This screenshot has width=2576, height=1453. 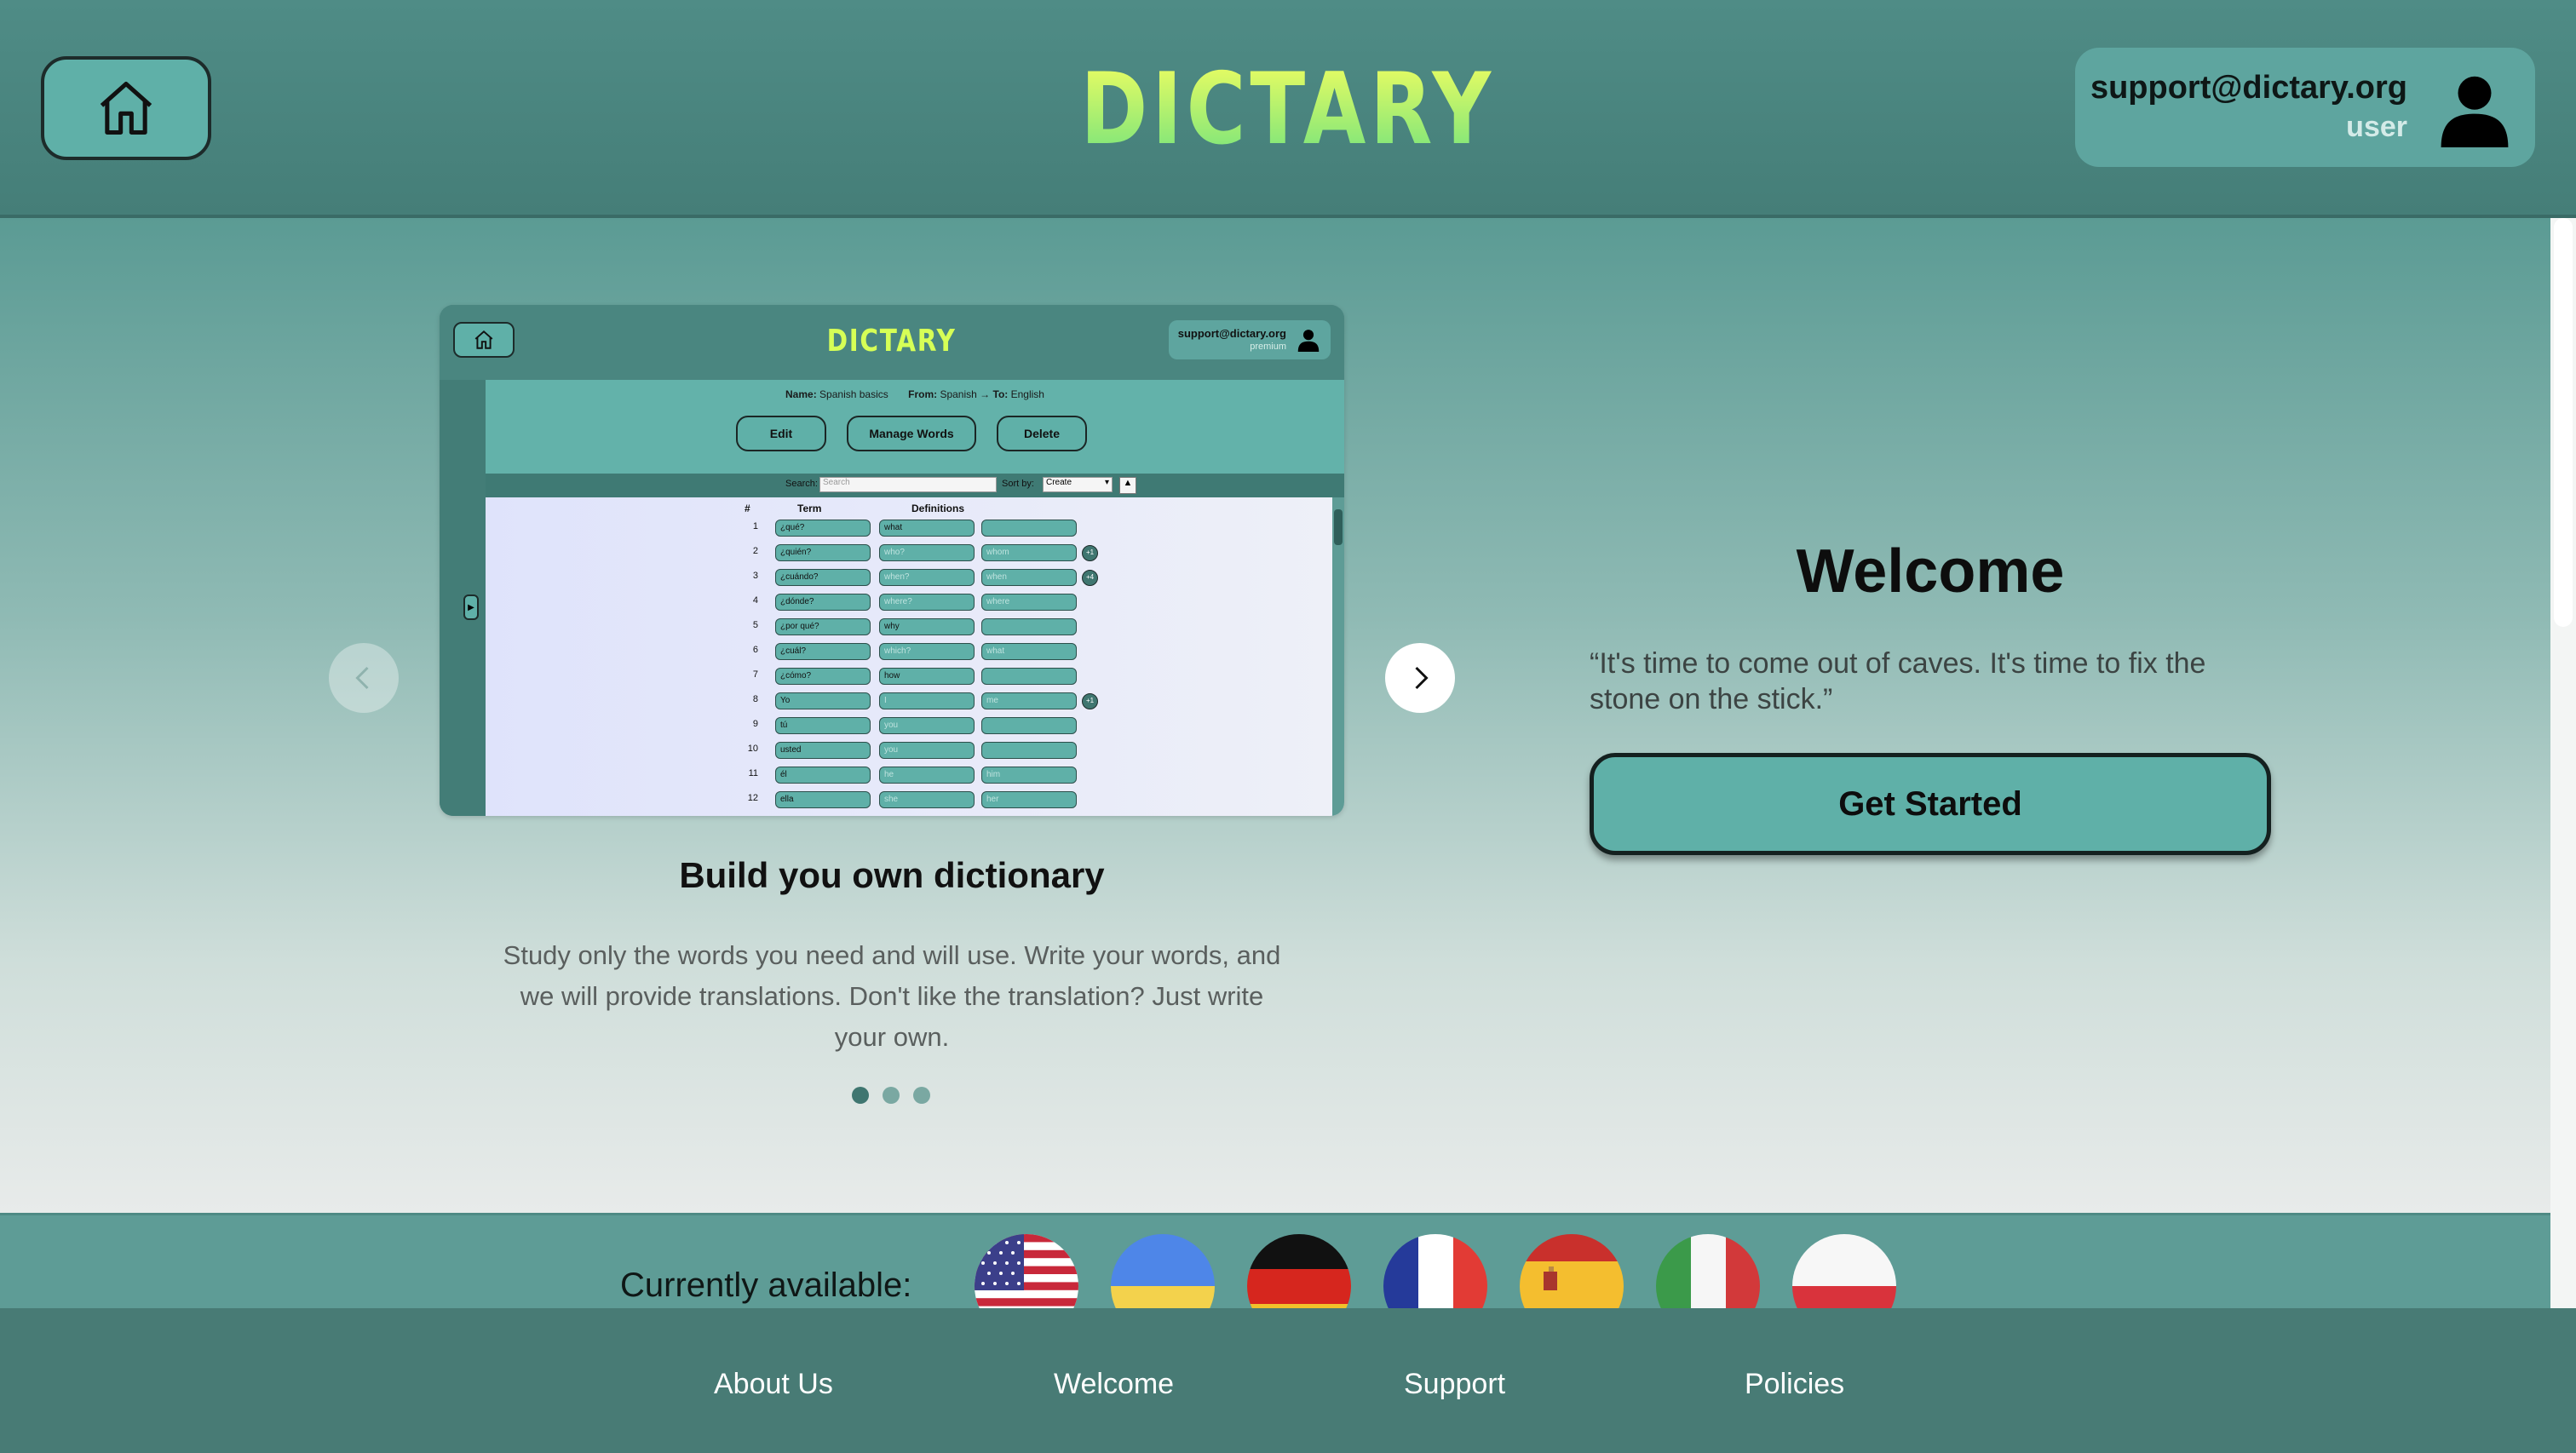 What do you see at coordinates (1931, 571) in the screenshot?
I see `welcome-title: Welcome` at bounding box center [1931, 571].